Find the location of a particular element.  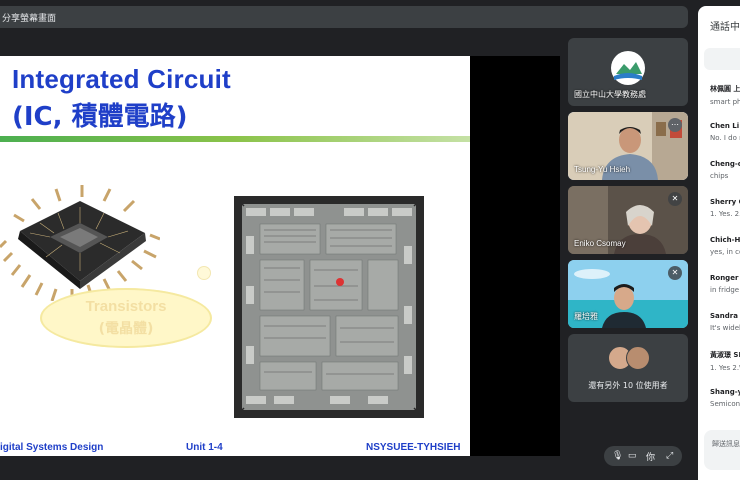

chat-text: 1. Yes 2.\ is located at coordinates (725, 368).